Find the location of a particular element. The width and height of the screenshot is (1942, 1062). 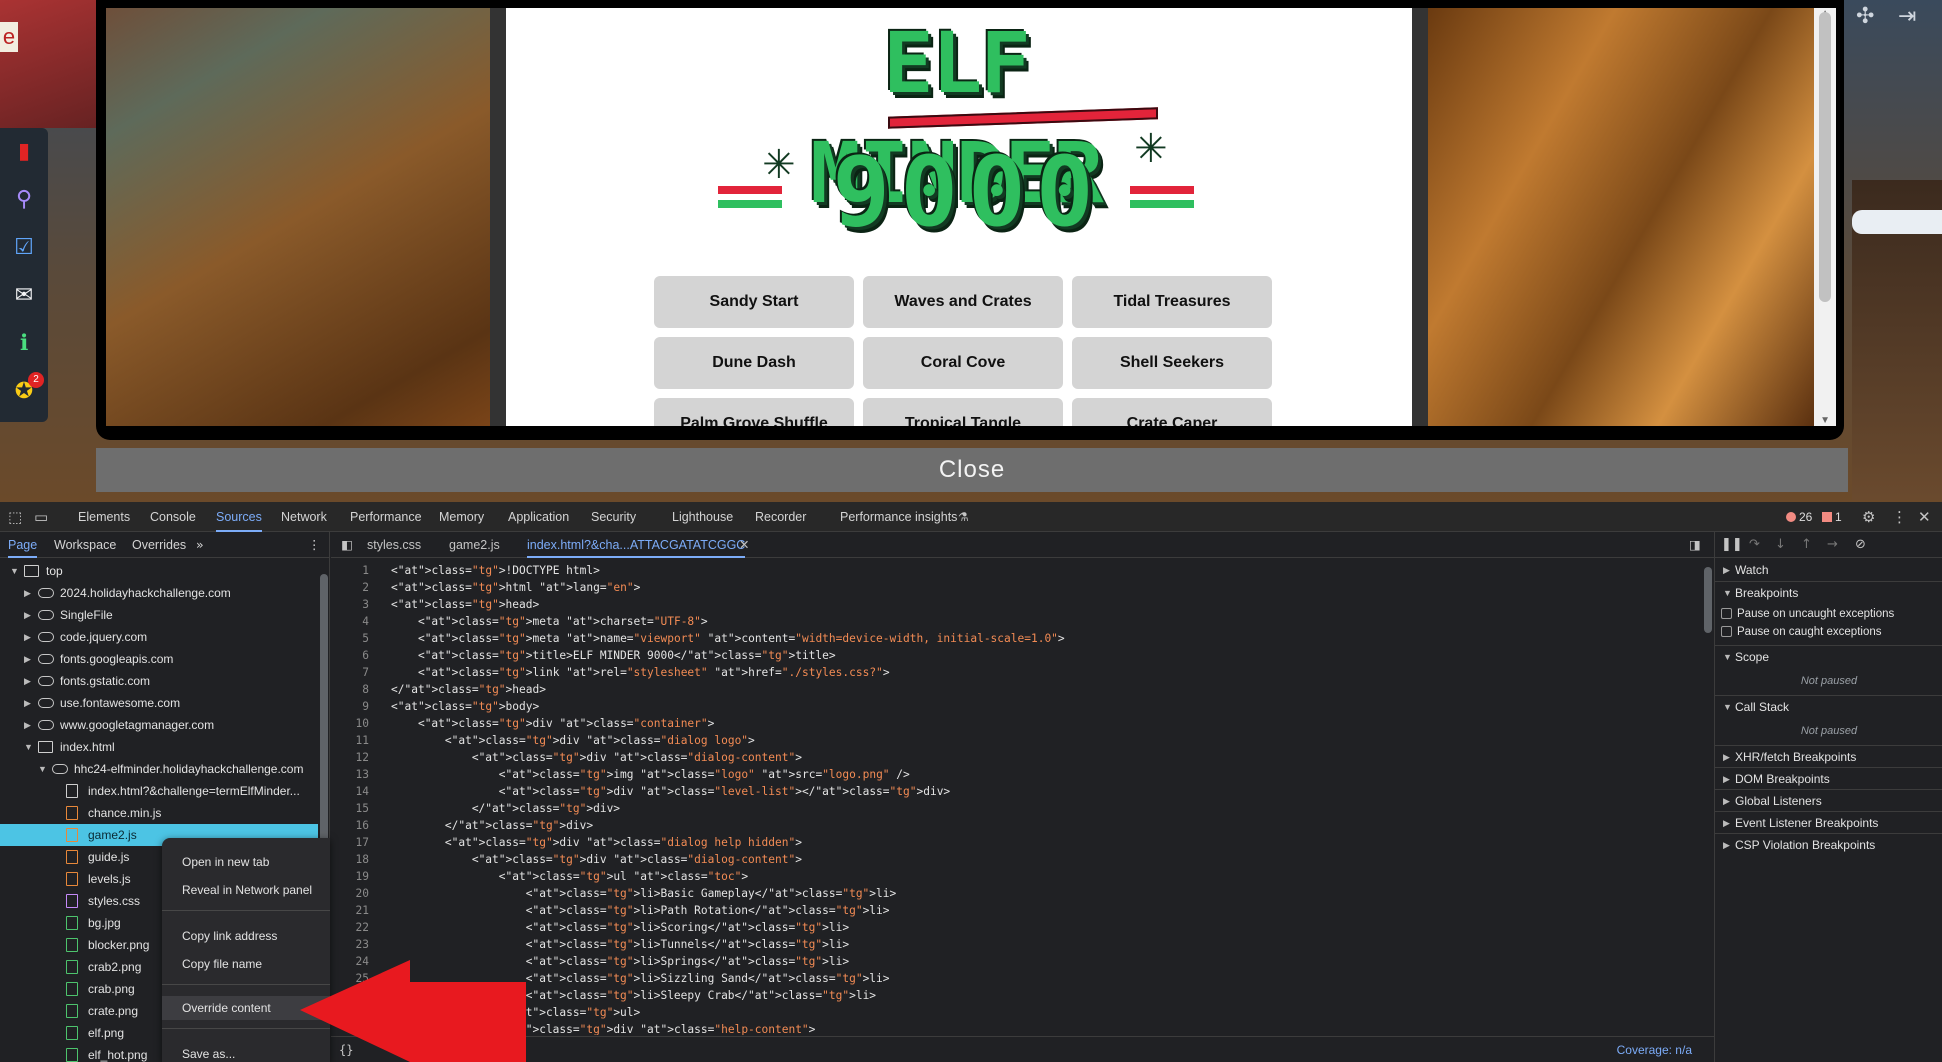

level-button: Coral Cove is located at coordinates (963, 363).